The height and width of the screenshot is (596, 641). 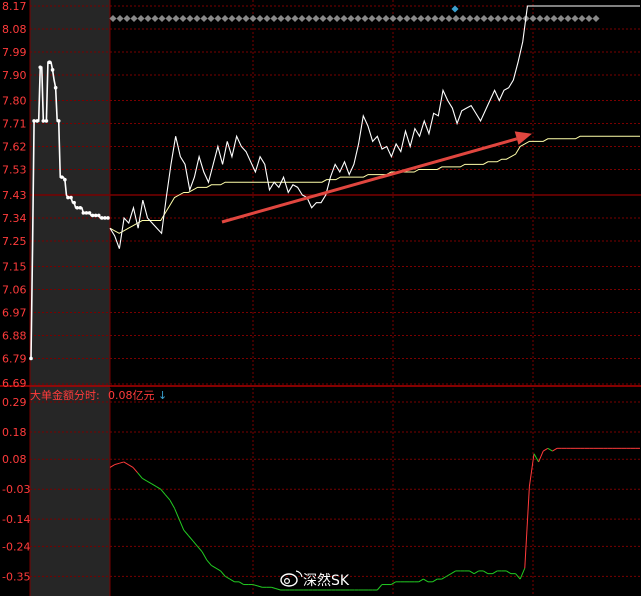 What do you see at coordinates (14, 101) in the screenshot?
I see `price-tick-label: 7.80` at bounding box center [14, 101].